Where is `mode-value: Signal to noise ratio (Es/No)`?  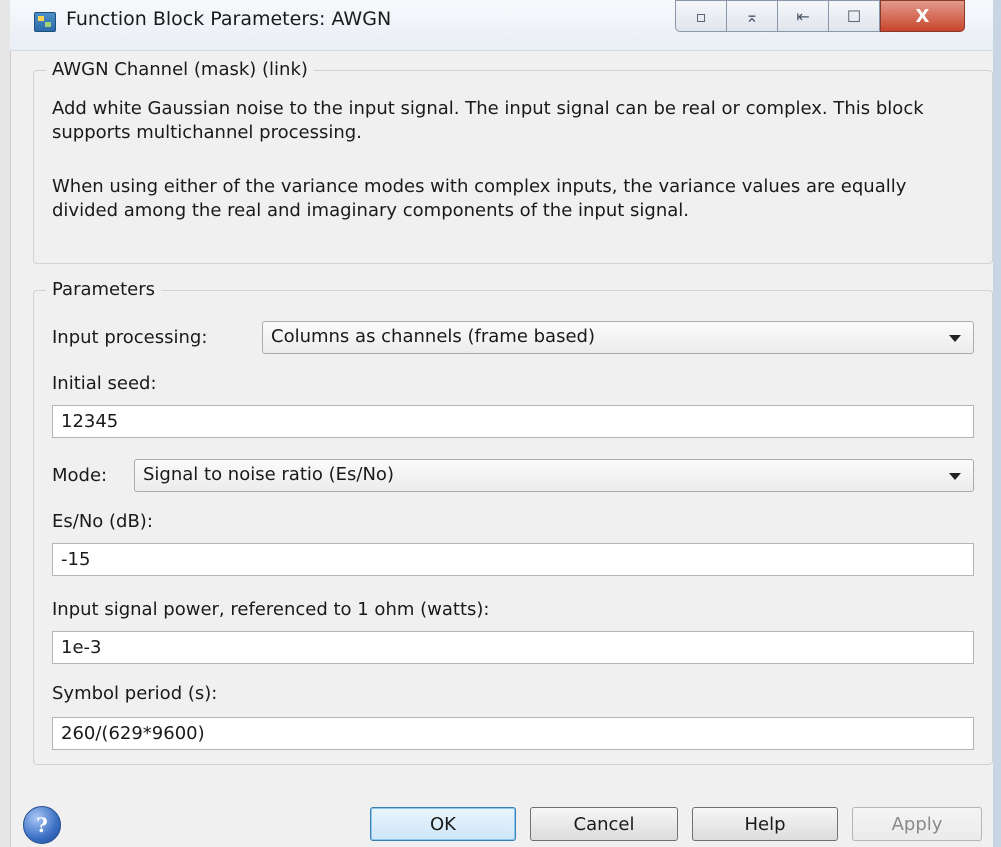
mode-value: Signal to noise ratio (Es/No) is located at coordinates (268, 474).